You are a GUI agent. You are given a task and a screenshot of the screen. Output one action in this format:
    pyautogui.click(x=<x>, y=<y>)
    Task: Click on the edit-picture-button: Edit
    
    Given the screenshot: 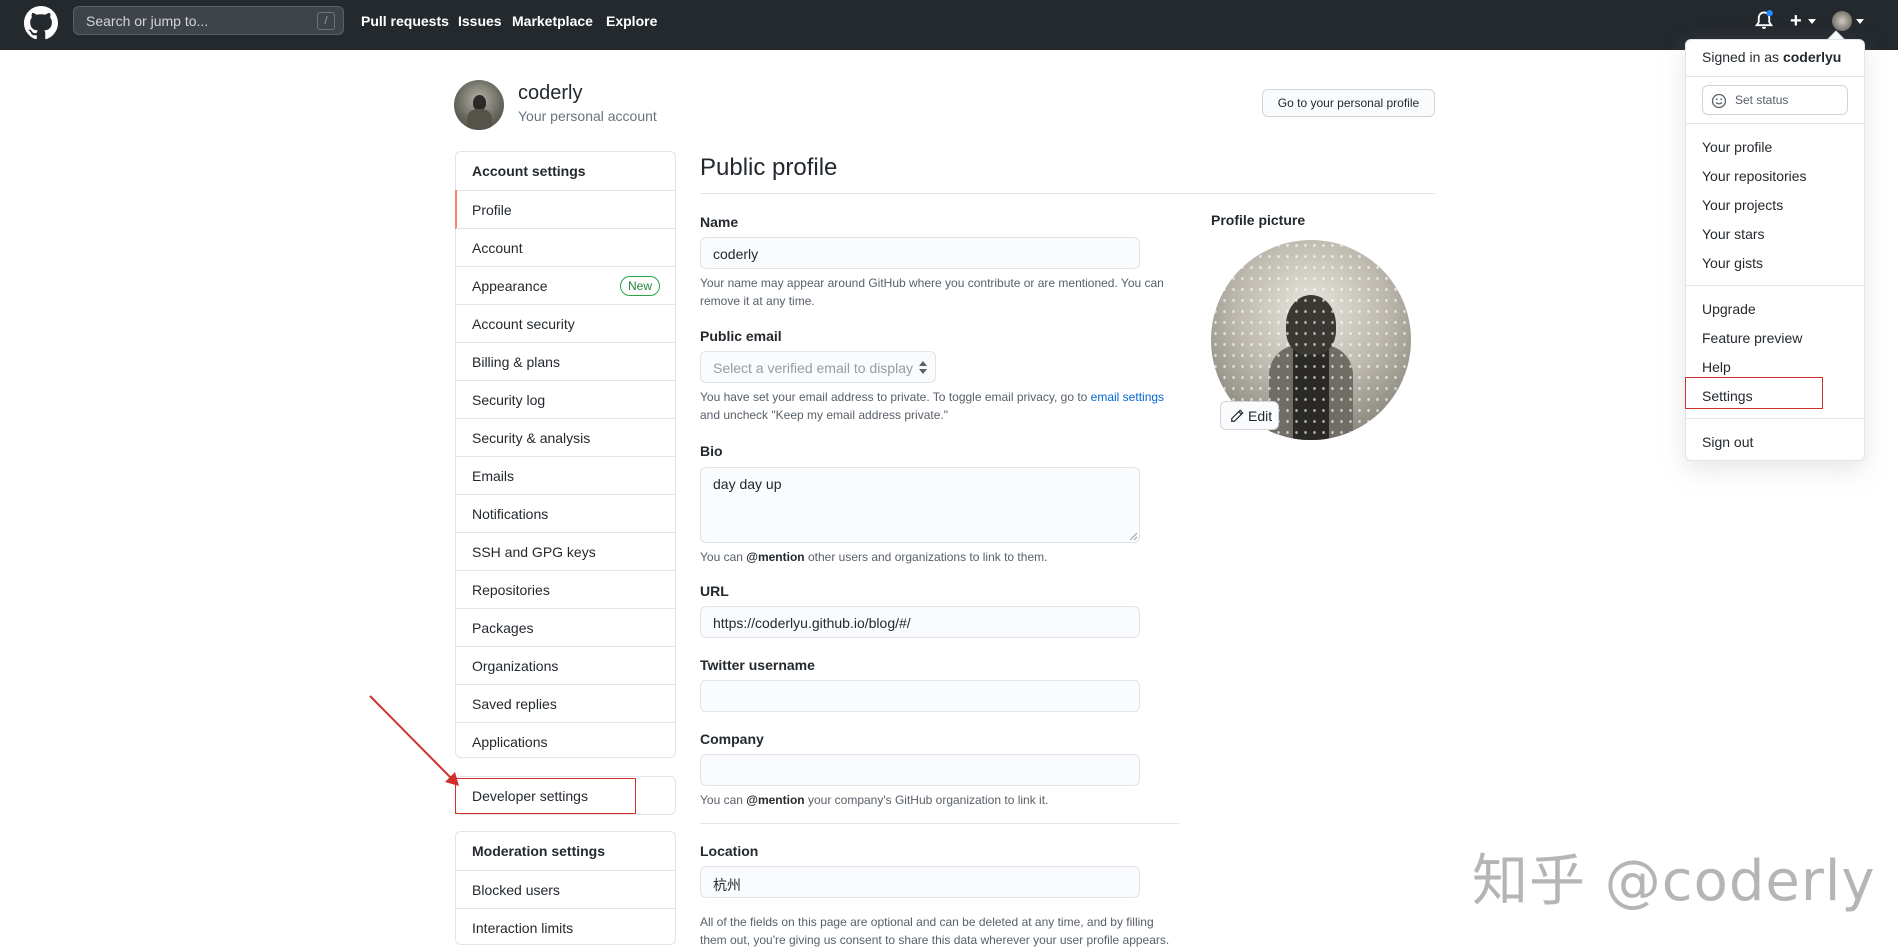 What is the action you would take?
    pyautogui.click(x=1249, y=415)
    